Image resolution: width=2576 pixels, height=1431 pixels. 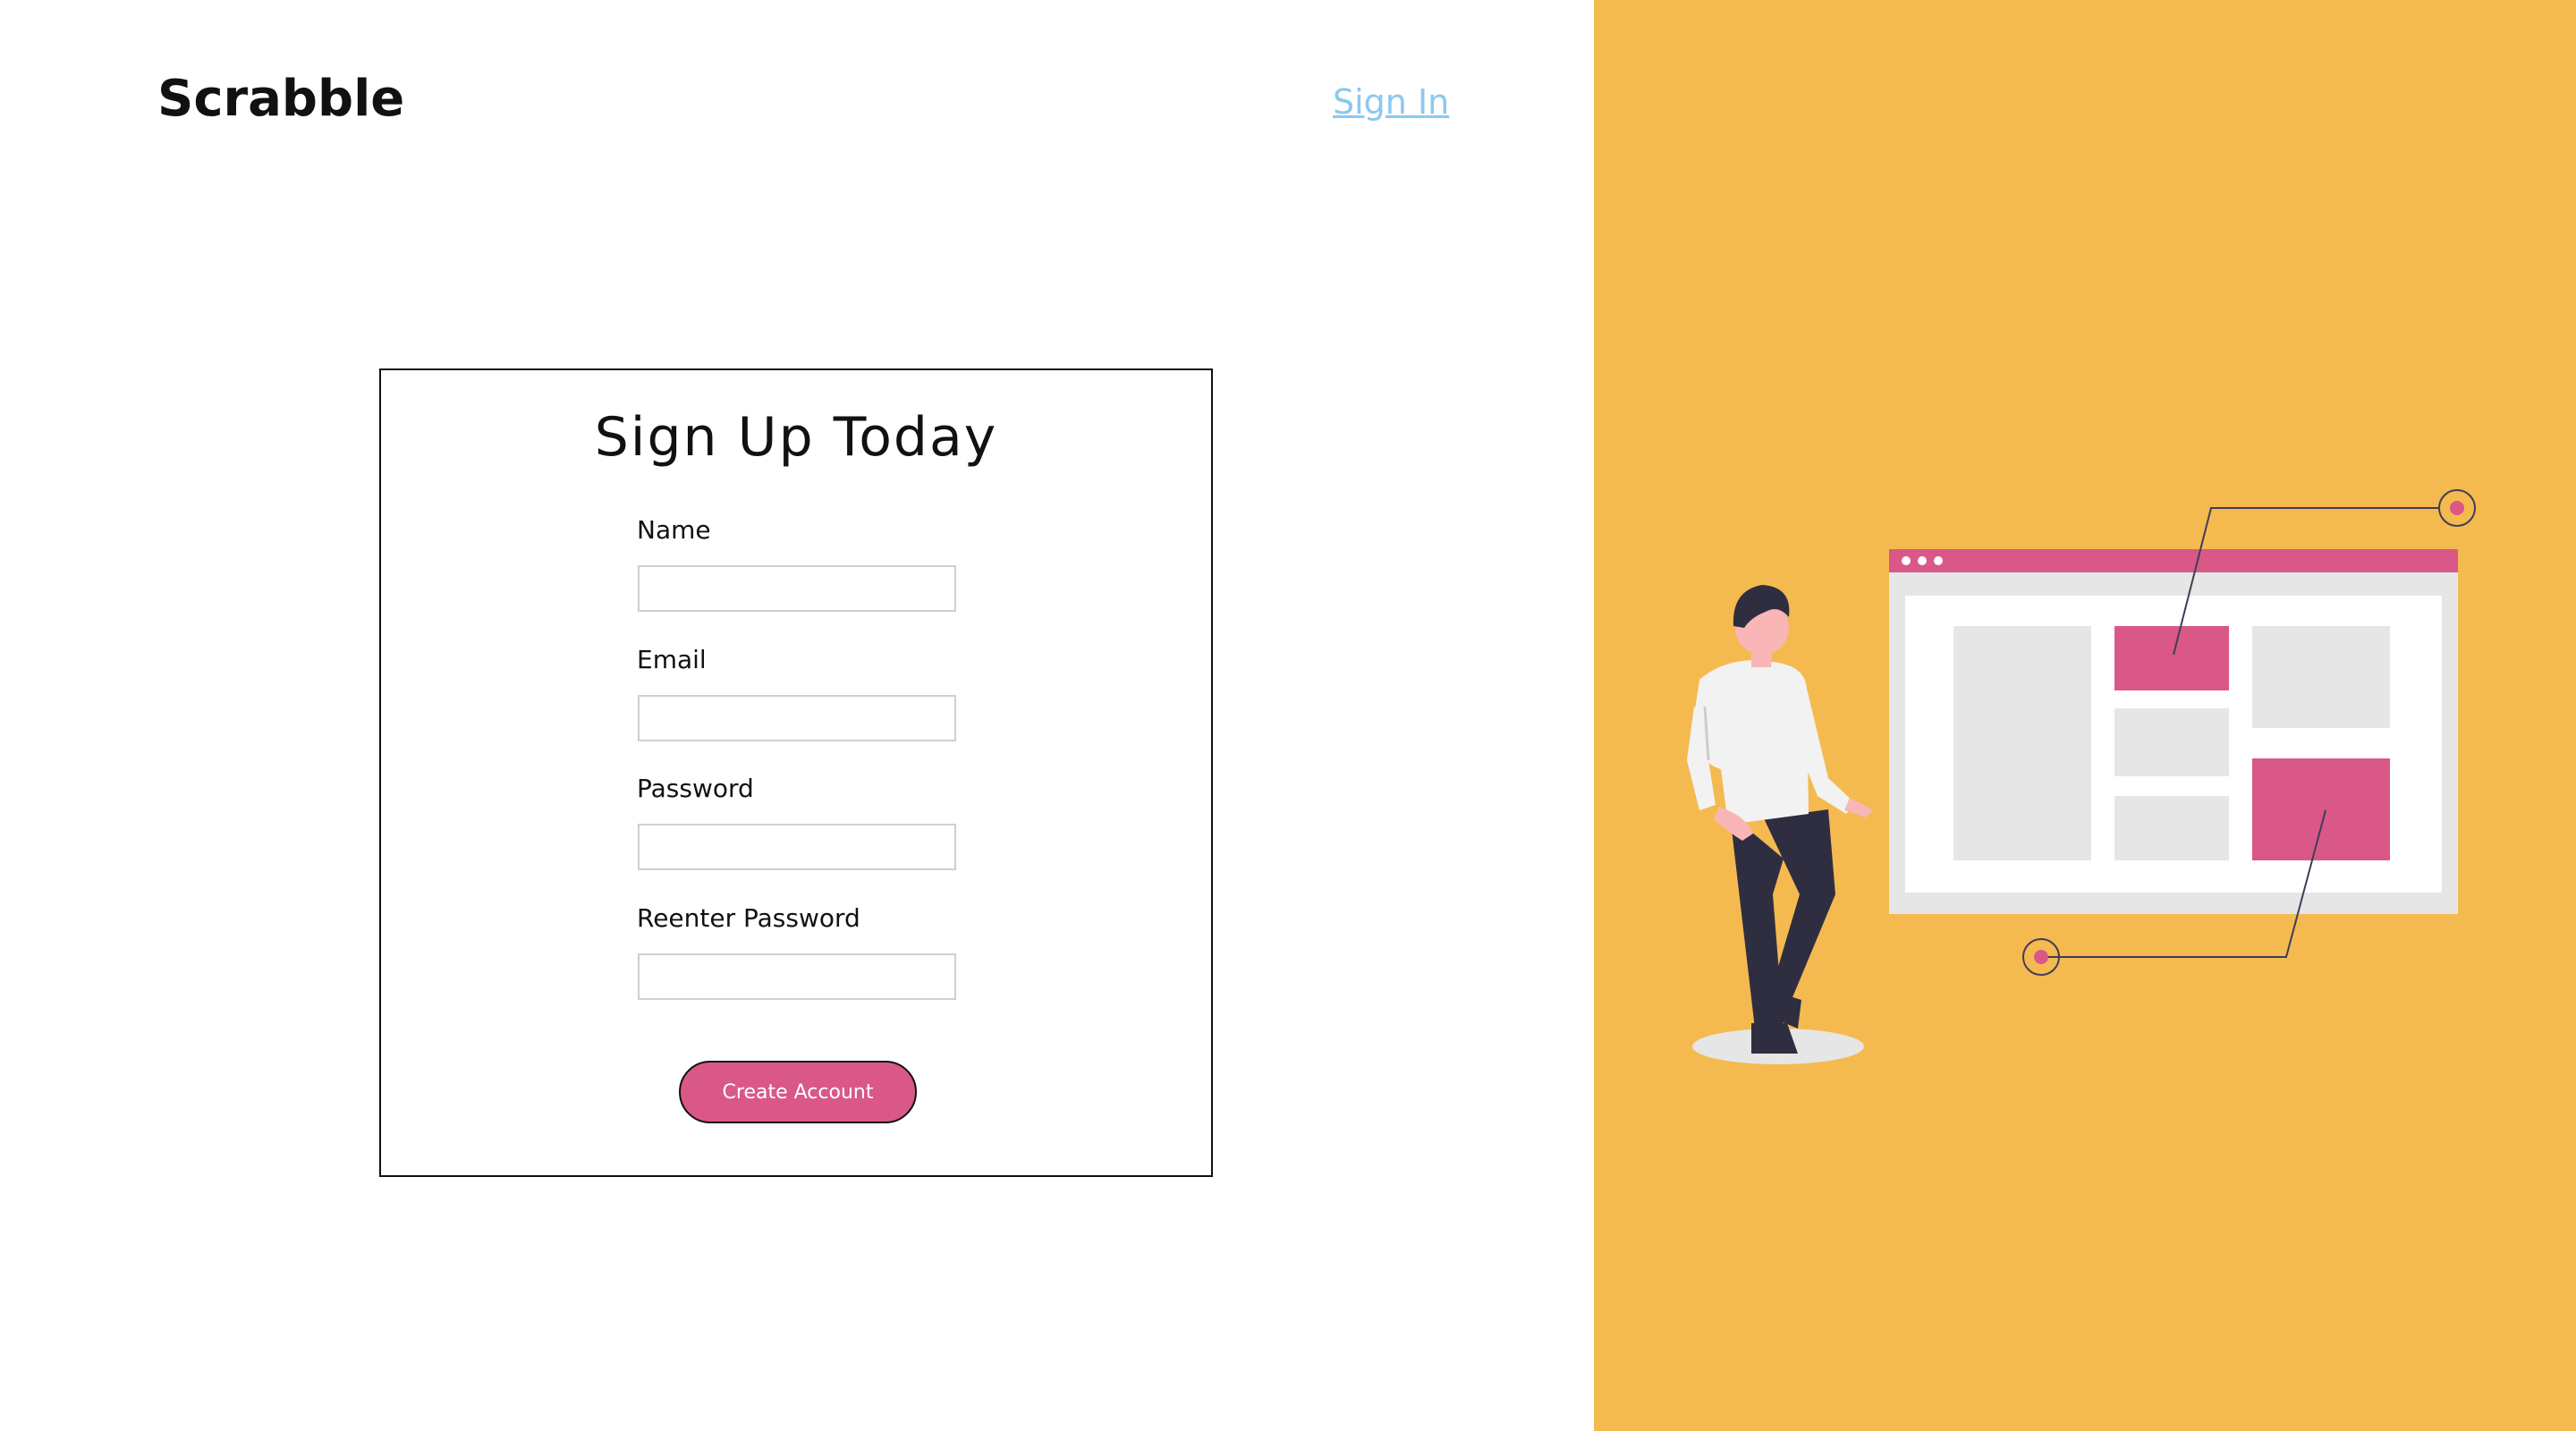 What do you see at coordinates (798, 1092) in the screenshot?
I see `create-account-button: Create Account` at bounding box center [798, 1092].